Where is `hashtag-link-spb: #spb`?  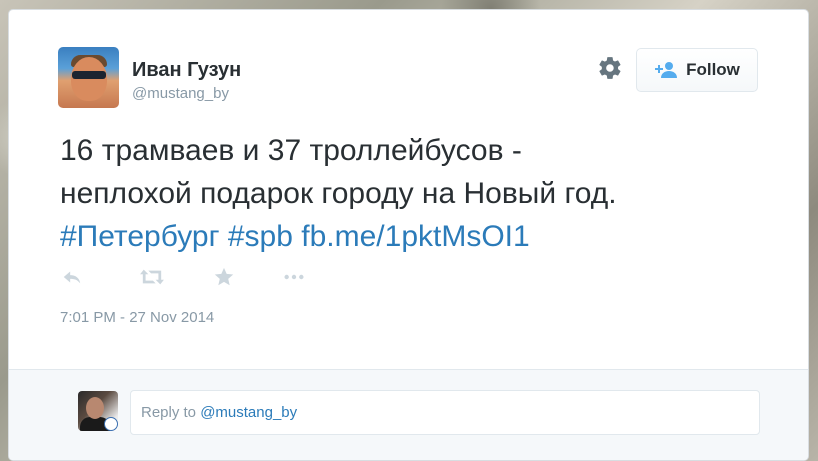 hashtag-link-spb: #spb is located at coordinates (260, 236).